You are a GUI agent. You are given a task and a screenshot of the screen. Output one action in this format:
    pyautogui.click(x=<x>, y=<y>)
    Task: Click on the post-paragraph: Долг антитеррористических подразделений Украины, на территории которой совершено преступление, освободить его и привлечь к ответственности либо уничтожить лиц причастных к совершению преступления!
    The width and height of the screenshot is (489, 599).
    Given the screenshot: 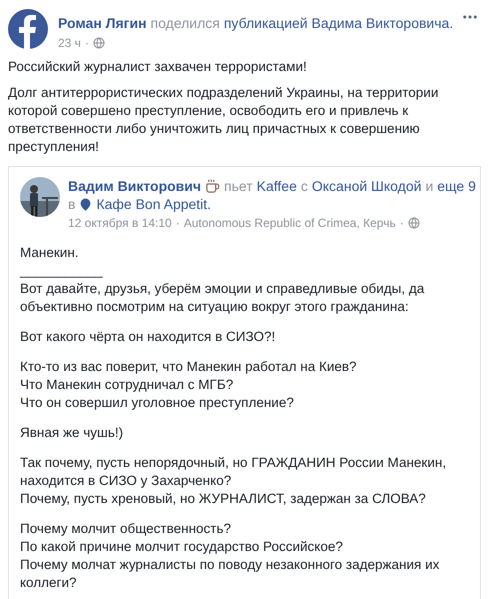 What is the action you would take?
    pyautogui.click(x=224, y=120)
    